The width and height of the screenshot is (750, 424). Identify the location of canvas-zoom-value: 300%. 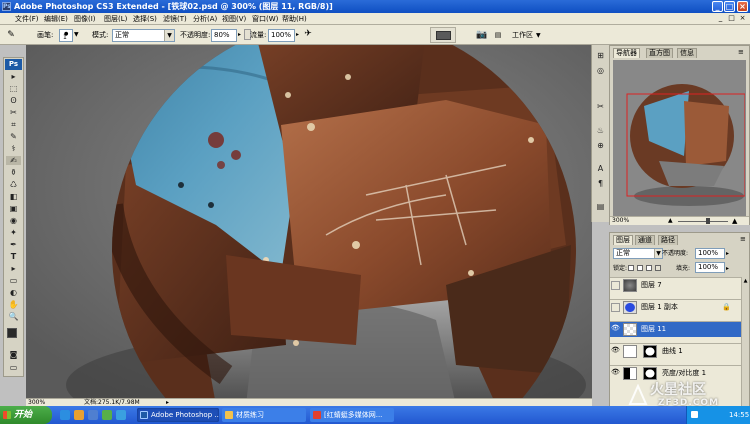
(36, 402).